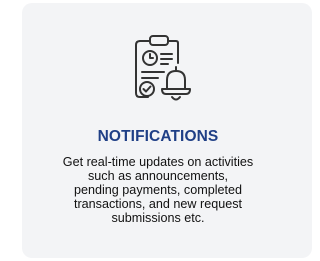  Describe the element at coordinates (158, 176) in the screenshot. I see `description-line: such as announcements,` at that location.